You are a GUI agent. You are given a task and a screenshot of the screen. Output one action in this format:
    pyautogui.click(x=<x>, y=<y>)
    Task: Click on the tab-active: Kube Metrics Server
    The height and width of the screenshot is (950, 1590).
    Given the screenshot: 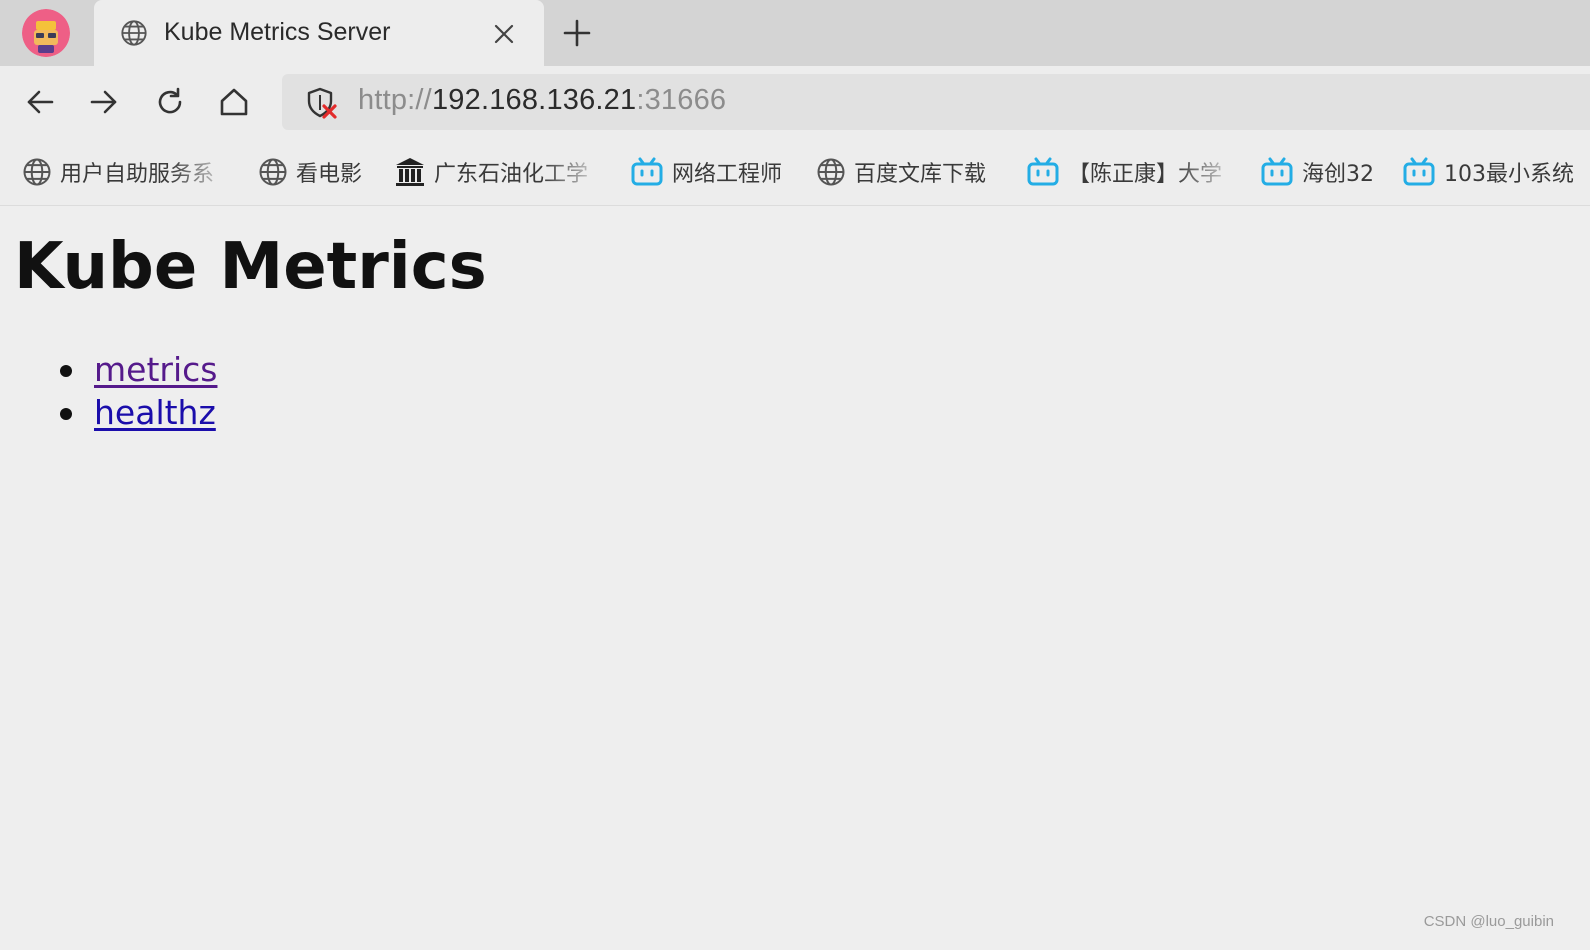 What is the action you would take?
    pyautogui.click(x=319, y=33)
    